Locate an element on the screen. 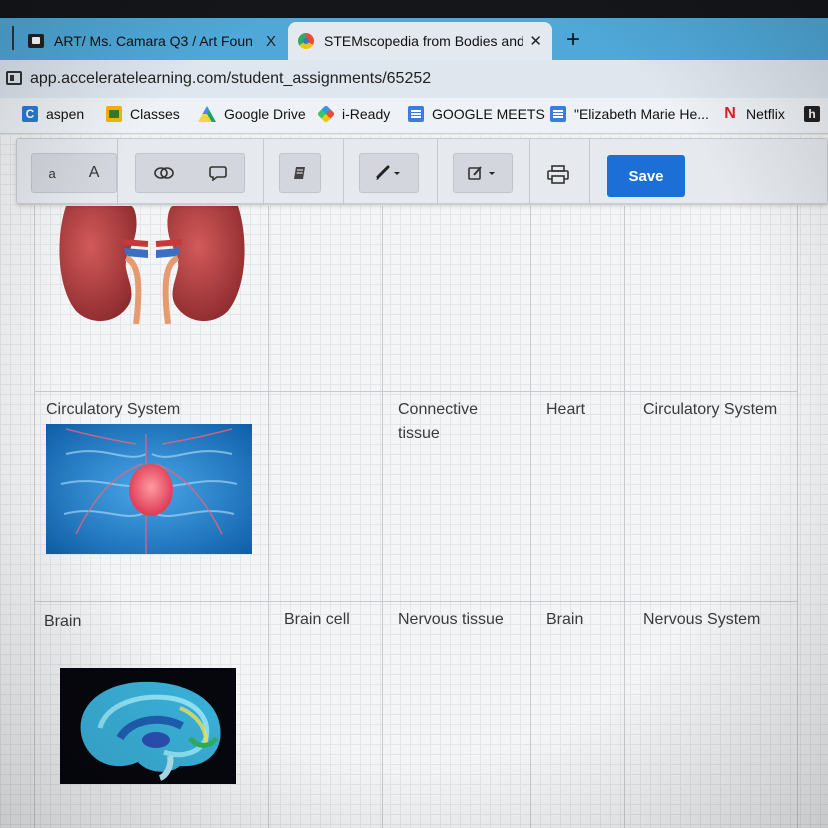 The width and height of the screenshot is (828, 828). bookmark-classes: Classes is located at coordinates (143, 114).